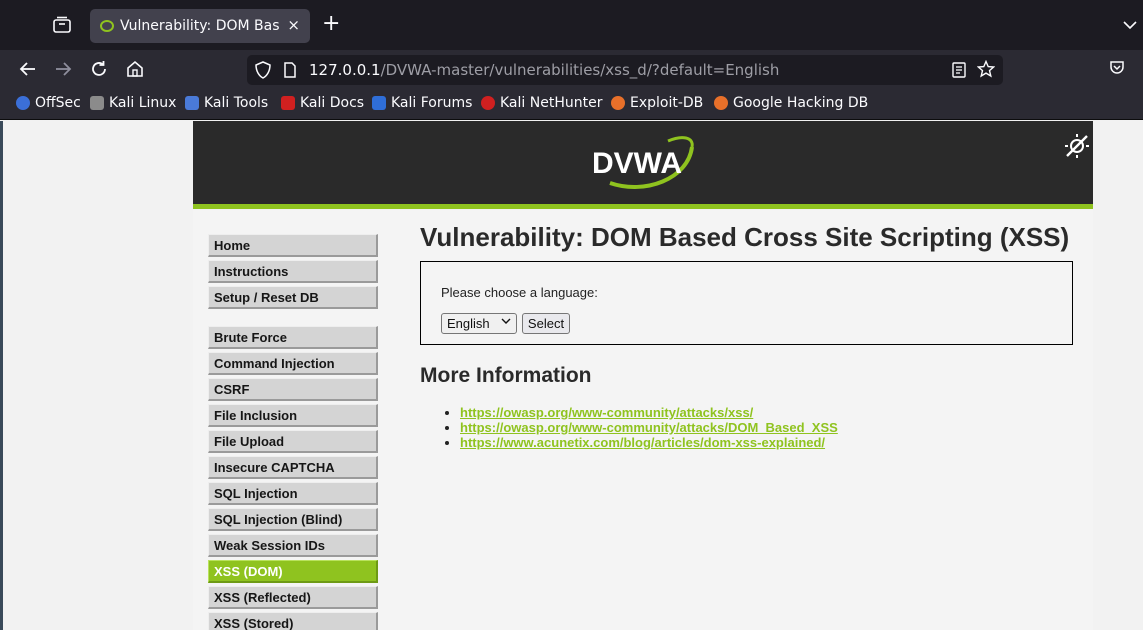 The height and width of the screenshot is (630, 1143). What do you see at coordinates (345, 70) in the screenshot?
I see `url-host: 127.0.0.1` at bounding box center [345, 70].